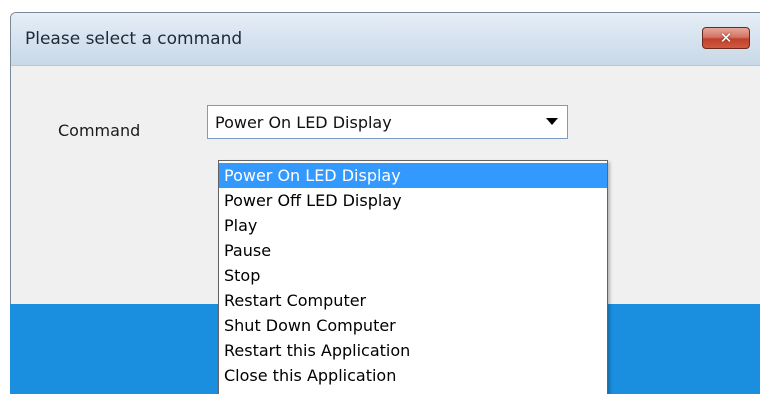 The width and height of the screenshot is (760, 394). Describe the element at coordinates (99, 130) in the screenshot. I see `command-label: Command` at that location.